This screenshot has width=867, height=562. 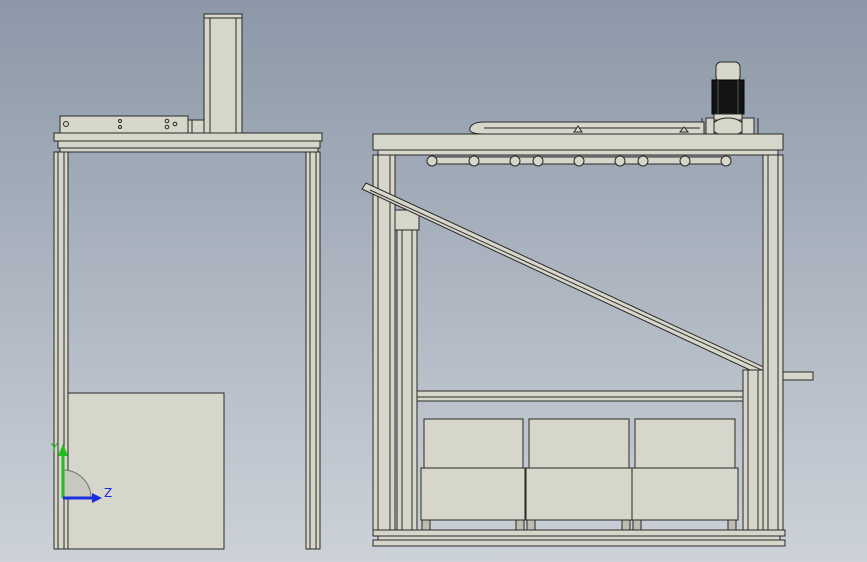 I want to click on side-top-plate, so click(x=188, y=142).